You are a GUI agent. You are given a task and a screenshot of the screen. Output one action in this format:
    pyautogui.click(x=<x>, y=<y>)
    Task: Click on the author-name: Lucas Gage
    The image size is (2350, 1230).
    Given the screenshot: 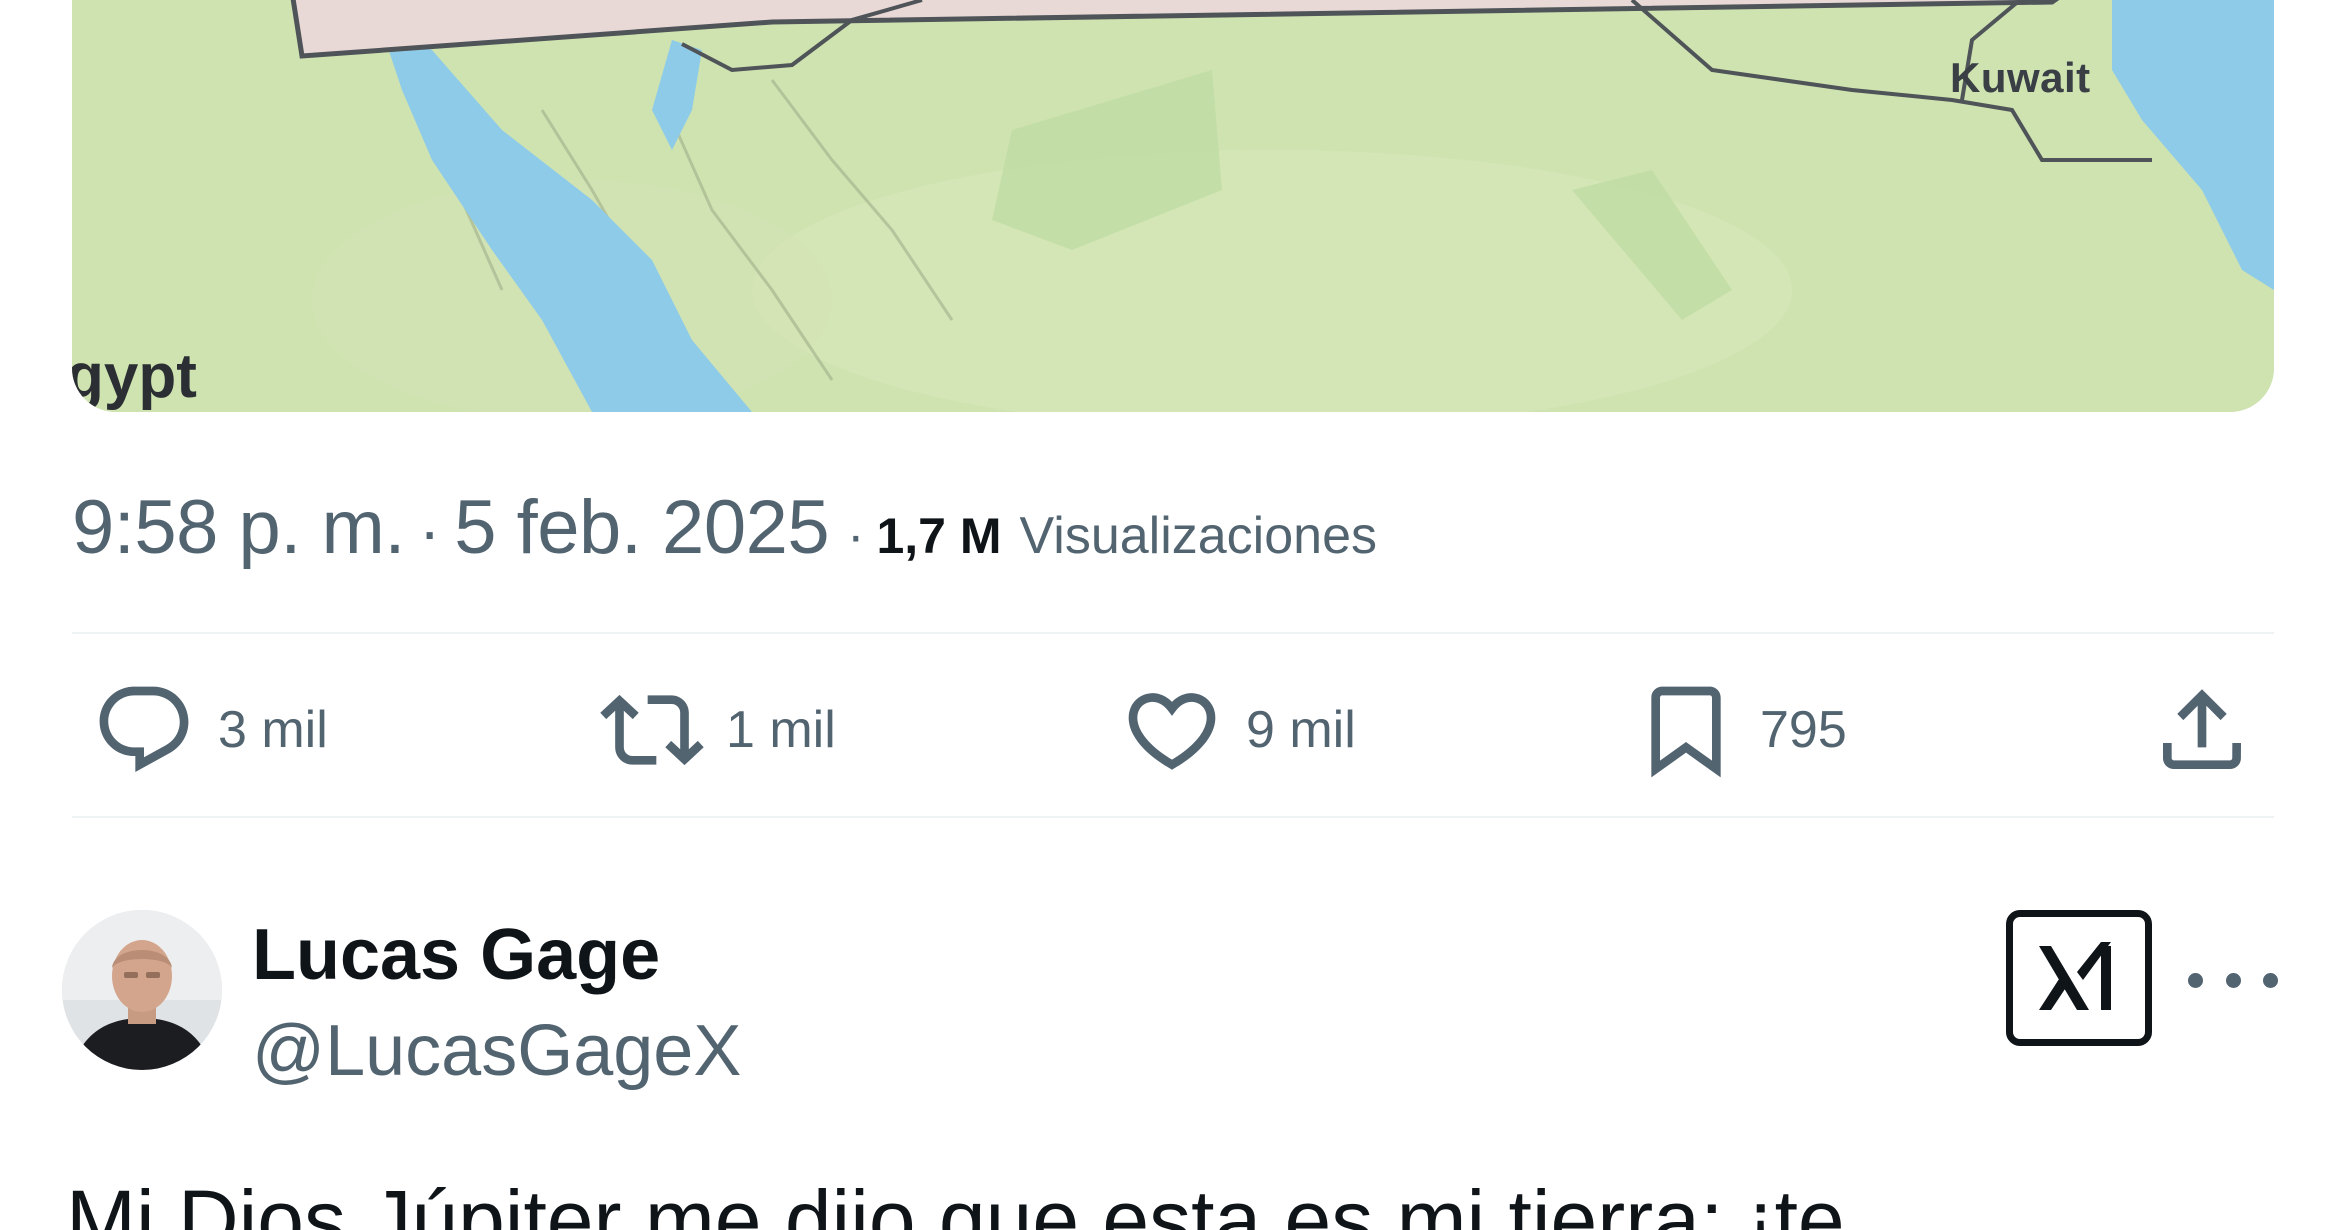 What is the action you would take?
    pyautogui.click(x=456, y=955)
    